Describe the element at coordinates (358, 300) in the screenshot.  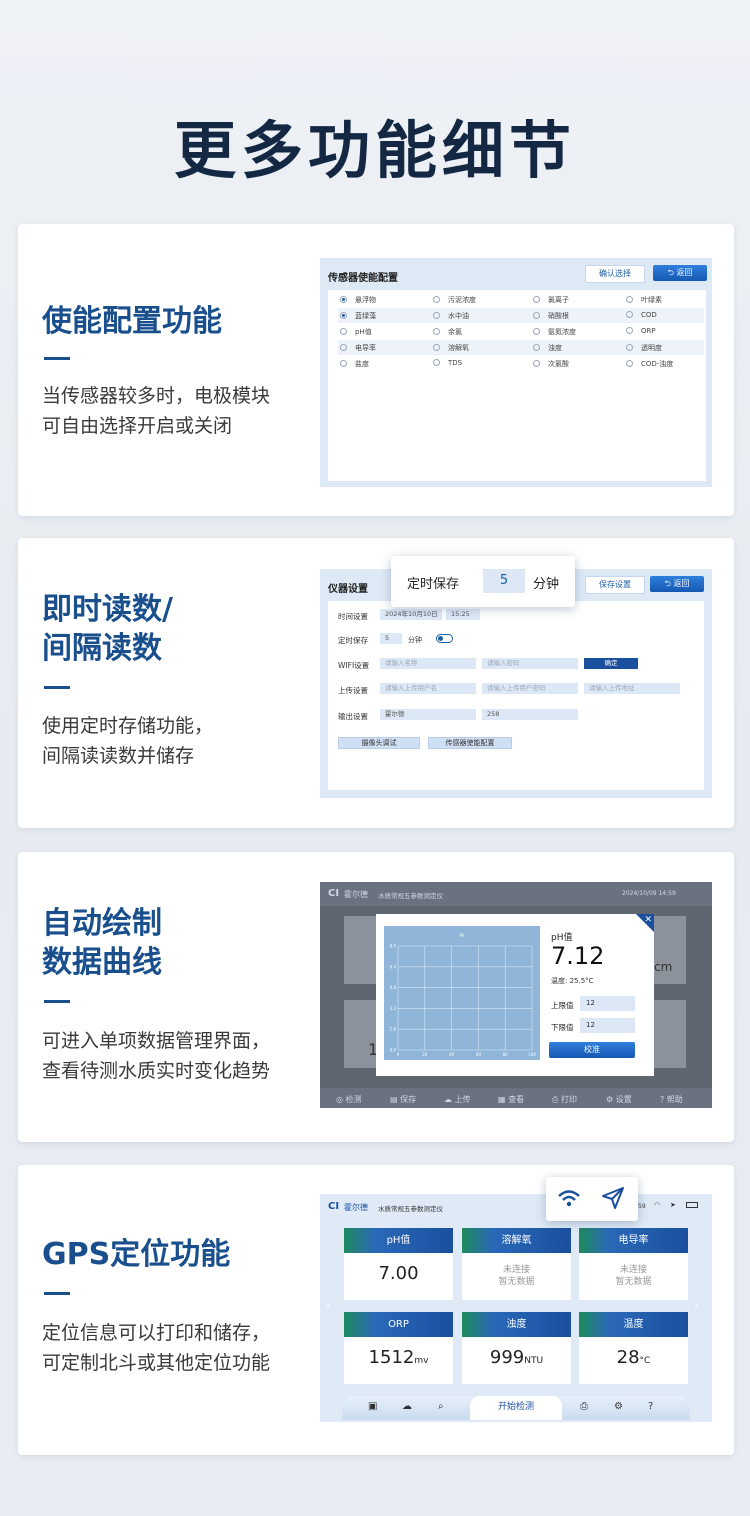
I see `sensor-option: 悬浮物` at that location.